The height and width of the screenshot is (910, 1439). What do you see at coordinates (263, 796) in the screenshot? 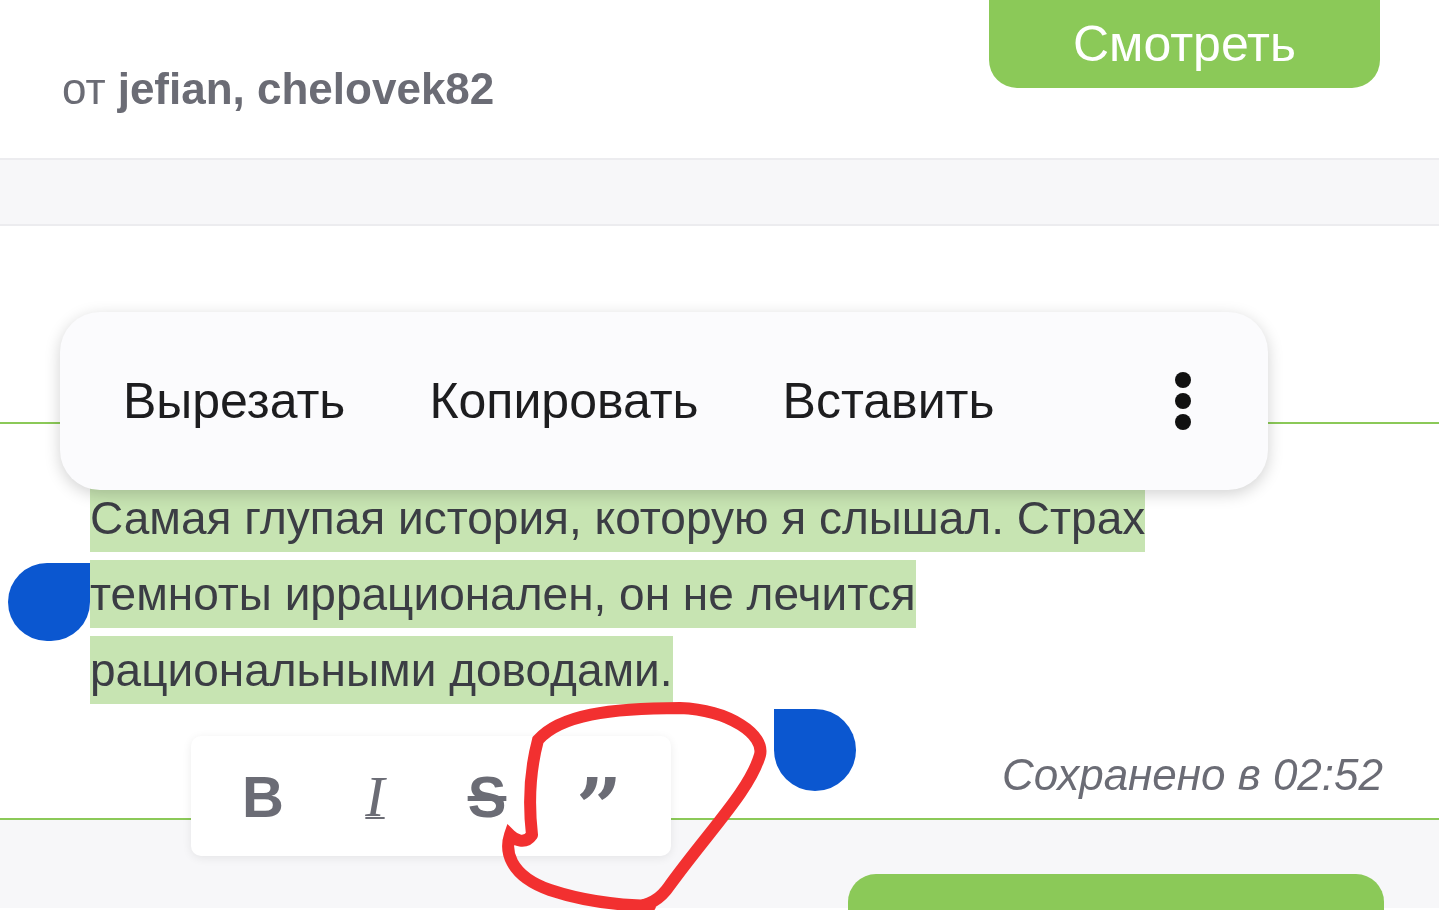
I see `format-button: B` at bounding box center [263, 796].